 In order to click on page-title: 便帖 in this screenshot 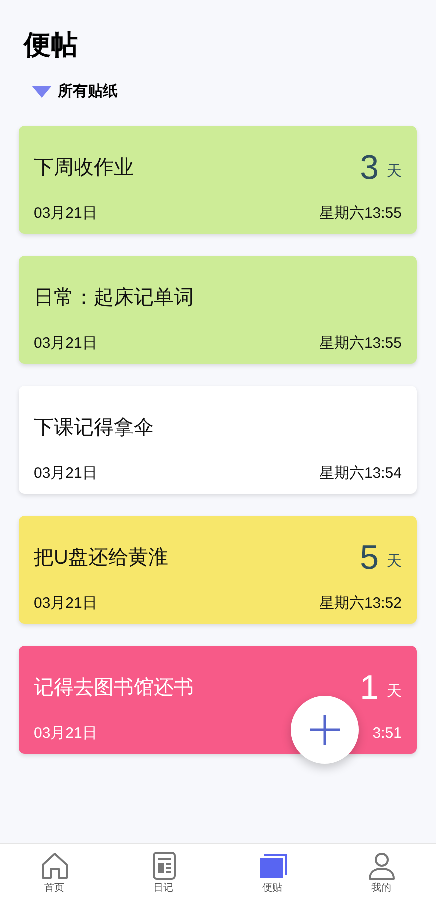, I will do `click(50, 45)`.